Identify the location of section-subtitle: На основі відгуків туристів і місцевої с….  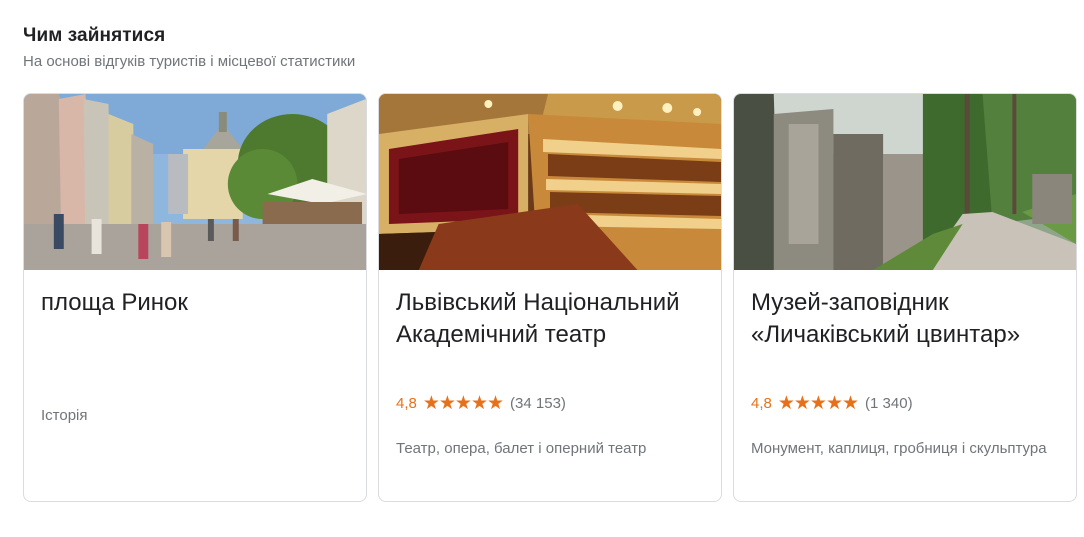
(189, 61).